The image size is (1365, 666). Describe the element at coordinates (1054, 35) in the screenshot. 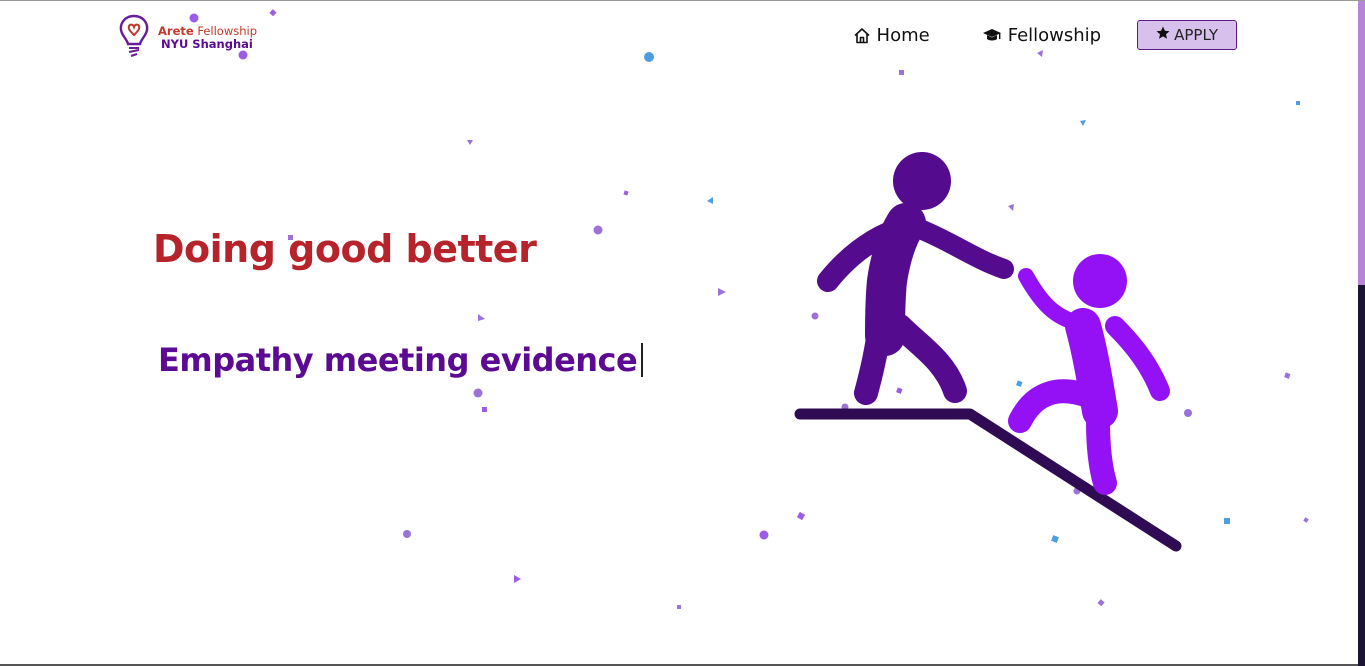

I see `nav-fellowship-label: Fellowship` at that location.